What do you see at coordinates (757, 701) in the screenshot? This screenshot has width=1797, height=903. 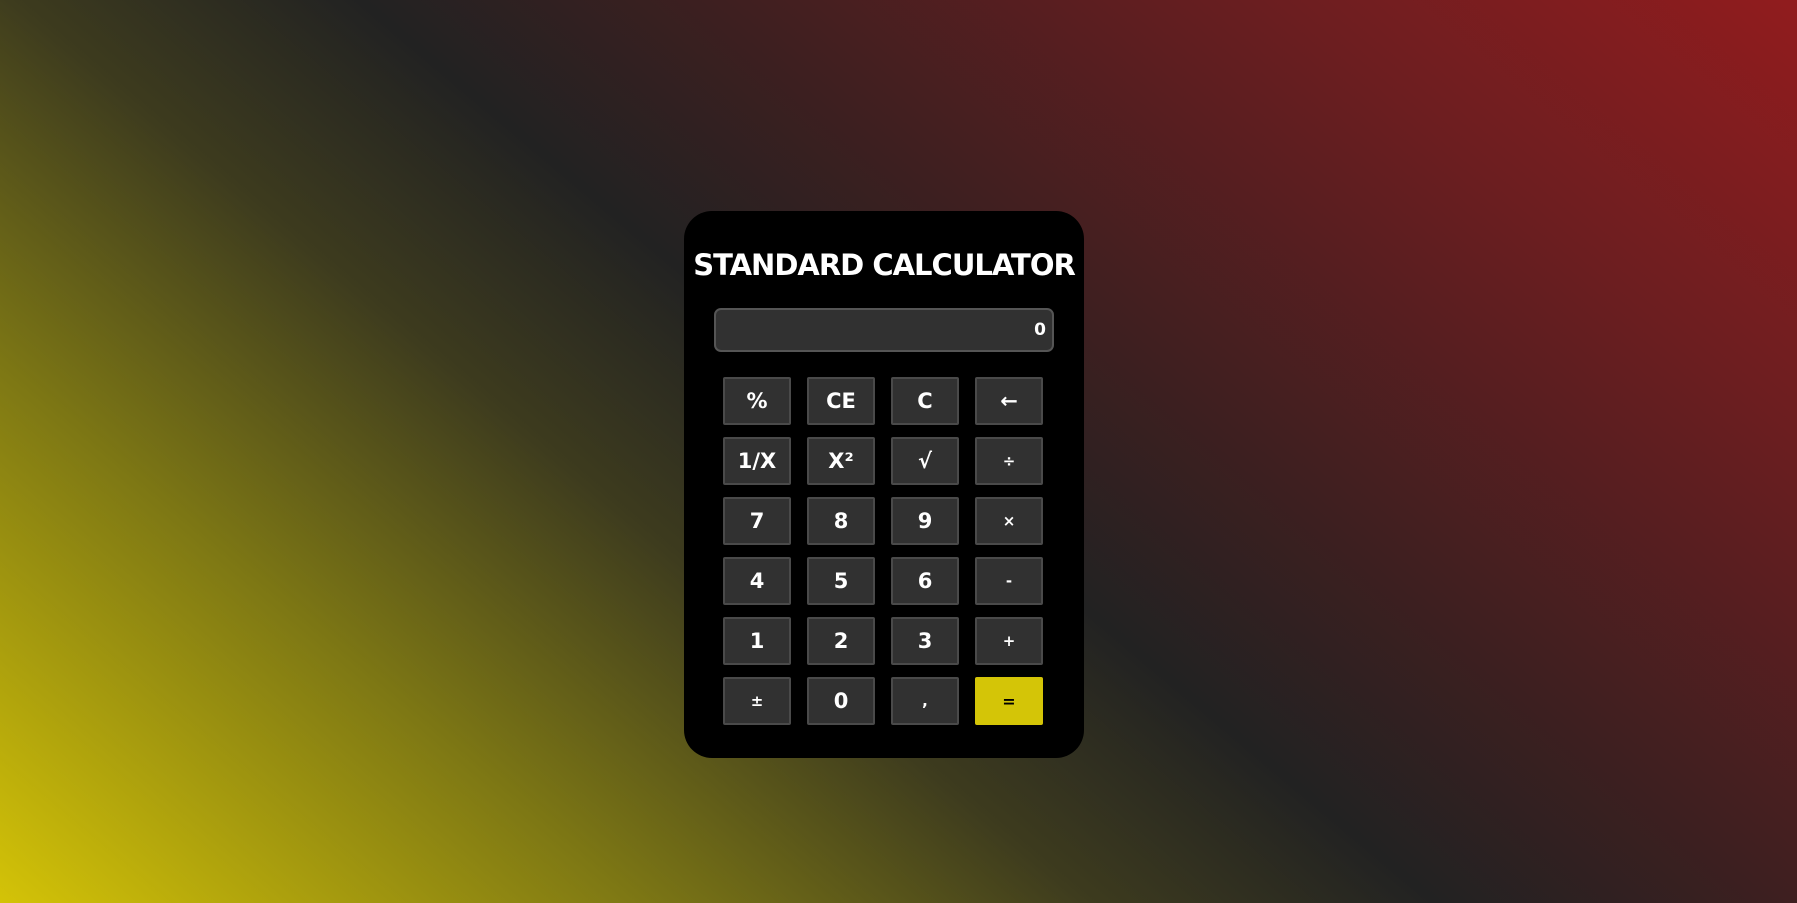 I see `negate-button: ±` at bounding box center [757, 701].